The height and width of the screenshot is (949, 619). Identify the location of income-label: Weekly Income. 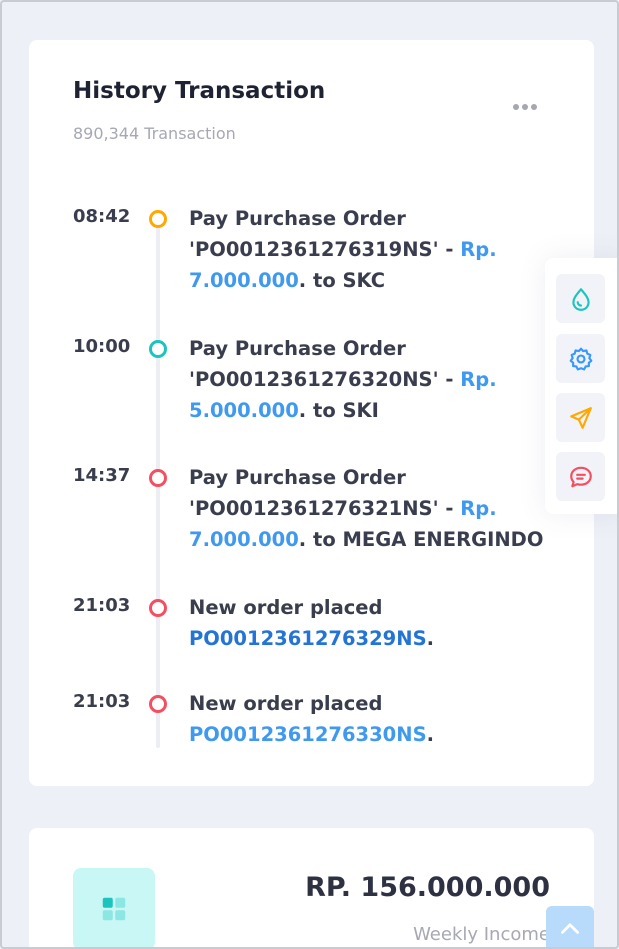
(481, 934).